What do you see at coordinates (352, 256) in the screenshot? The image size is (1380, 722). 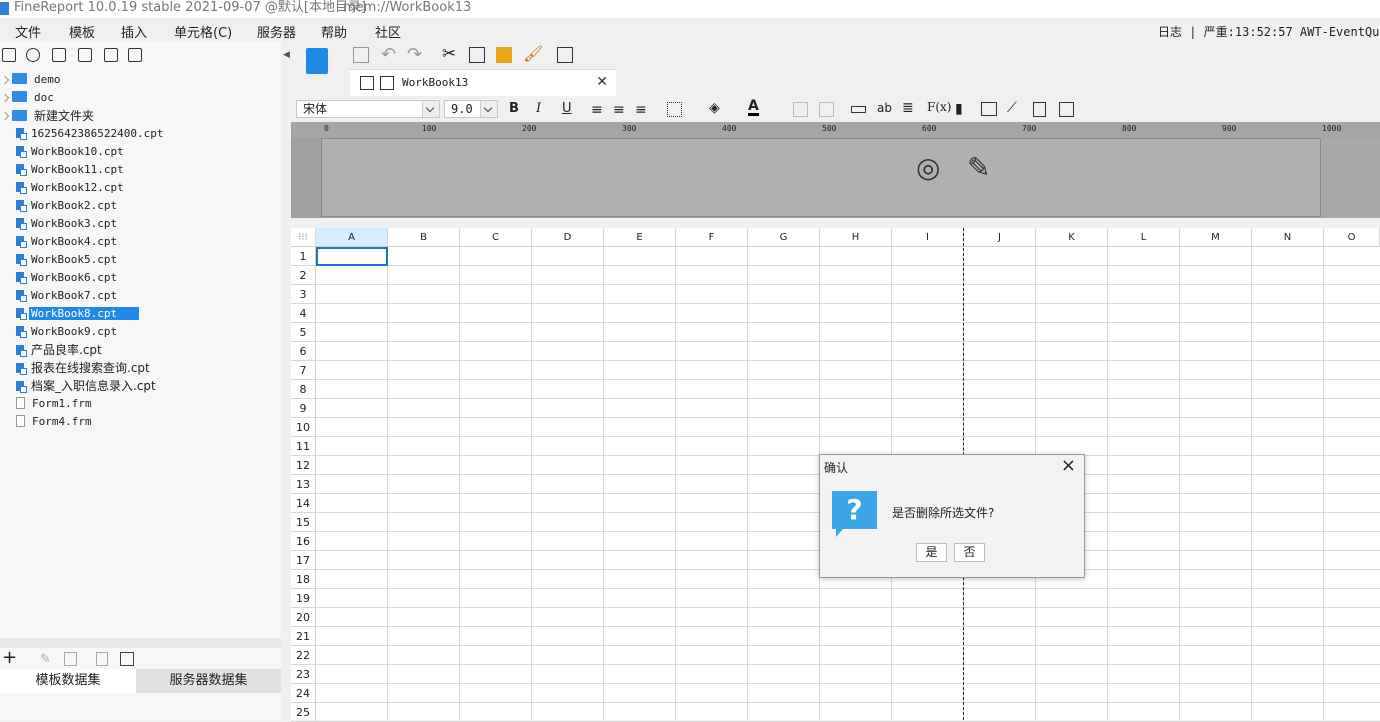 I see `selected-cell` at bounding box center [352, 256].